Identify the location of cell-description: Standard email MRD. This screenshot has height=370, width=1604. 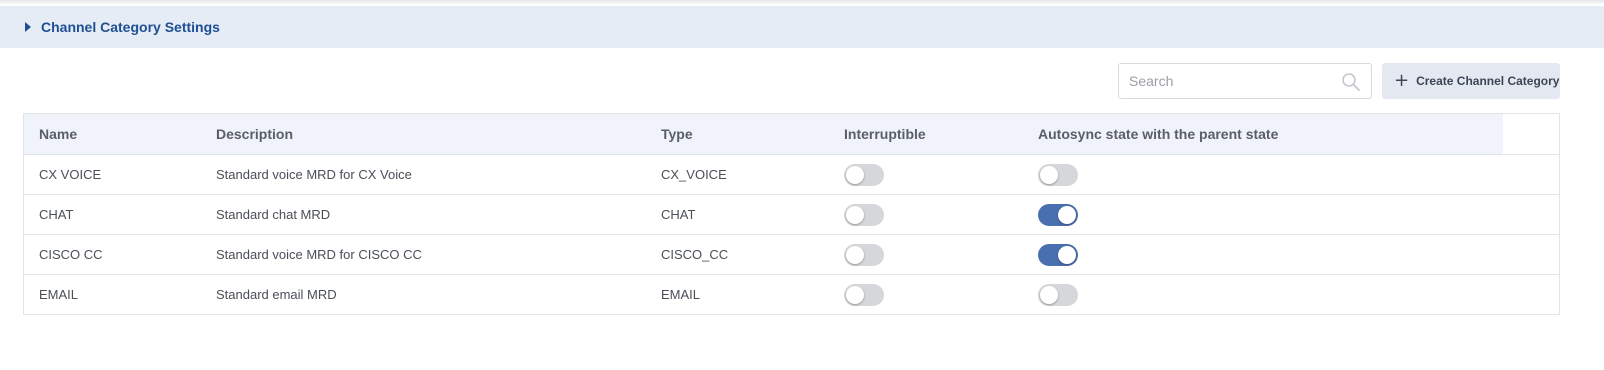
(276, 294).